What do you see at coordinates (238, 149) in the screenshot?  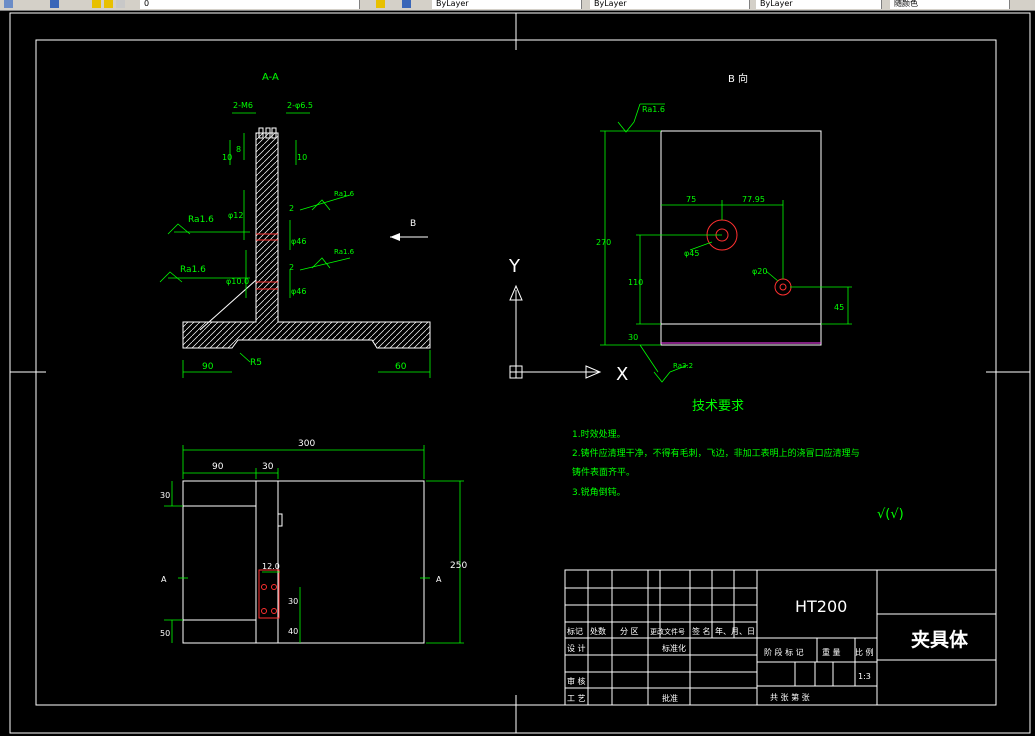 I see `dim-8: 8` at bounding box center [238, 149].